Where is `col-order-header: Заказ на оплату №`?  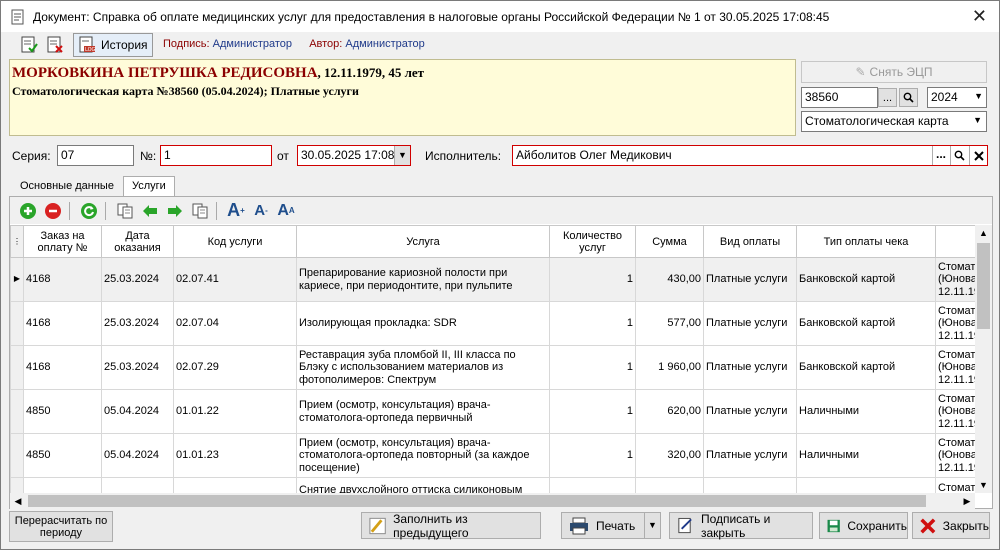
col-order-header: Заказ на оплату № is located at coordinates (62, 241).